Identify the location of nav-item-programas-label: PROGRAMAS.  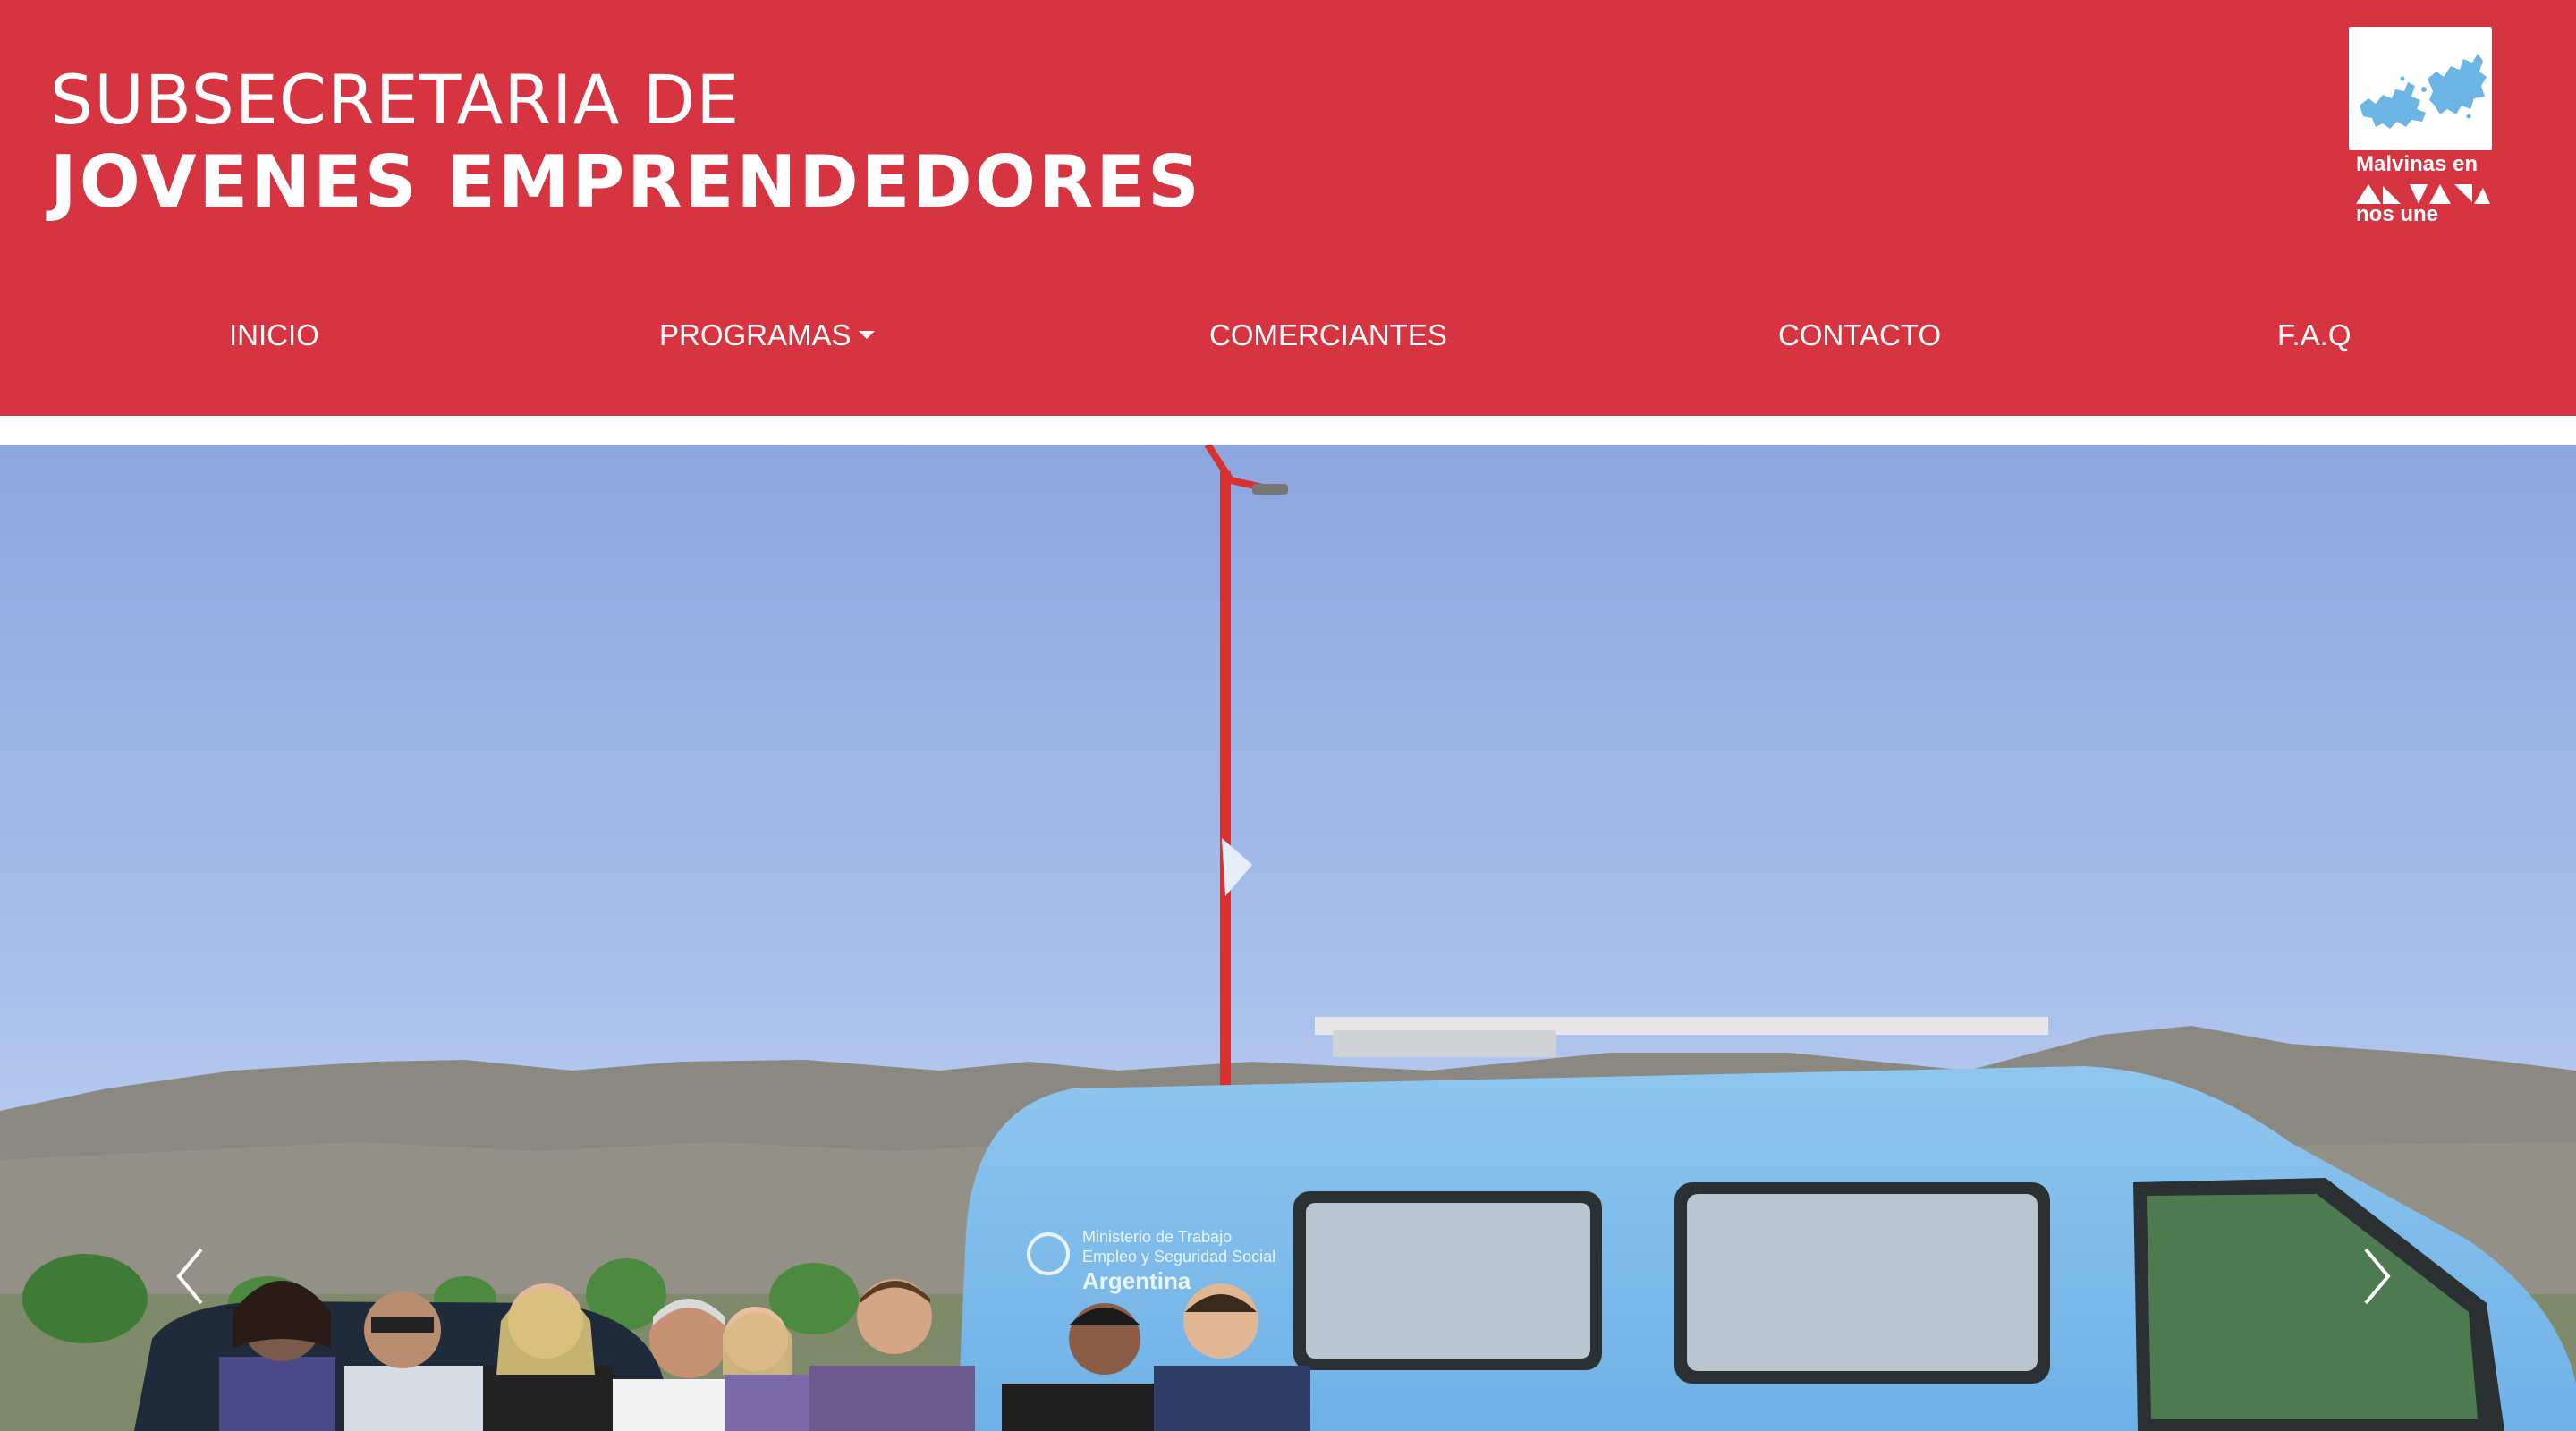
(755, 334).